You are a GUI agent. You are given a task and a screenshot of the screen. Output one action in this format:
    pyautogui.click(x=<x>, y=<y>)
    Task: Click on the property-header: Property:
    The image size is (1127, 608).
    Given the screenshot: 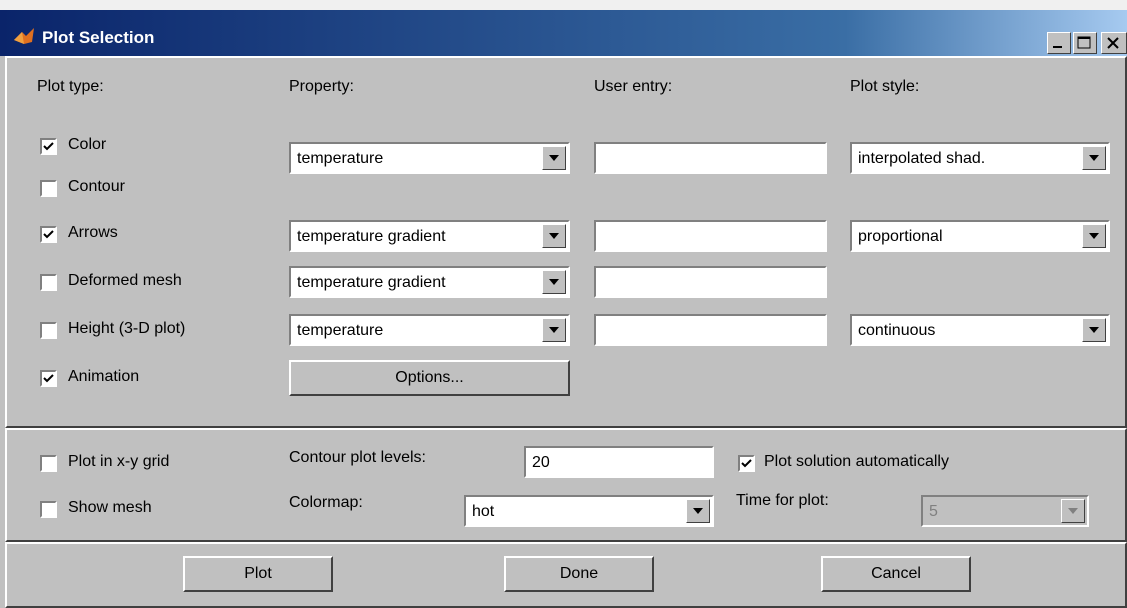 What is the action you would take?
    pyautogui.click(x=321, y=86)
    